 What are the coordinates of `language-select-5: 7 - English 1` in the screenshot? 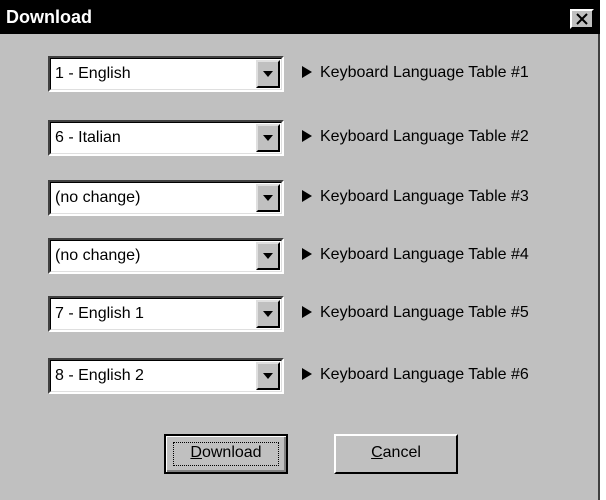 It's located at (166, 314).